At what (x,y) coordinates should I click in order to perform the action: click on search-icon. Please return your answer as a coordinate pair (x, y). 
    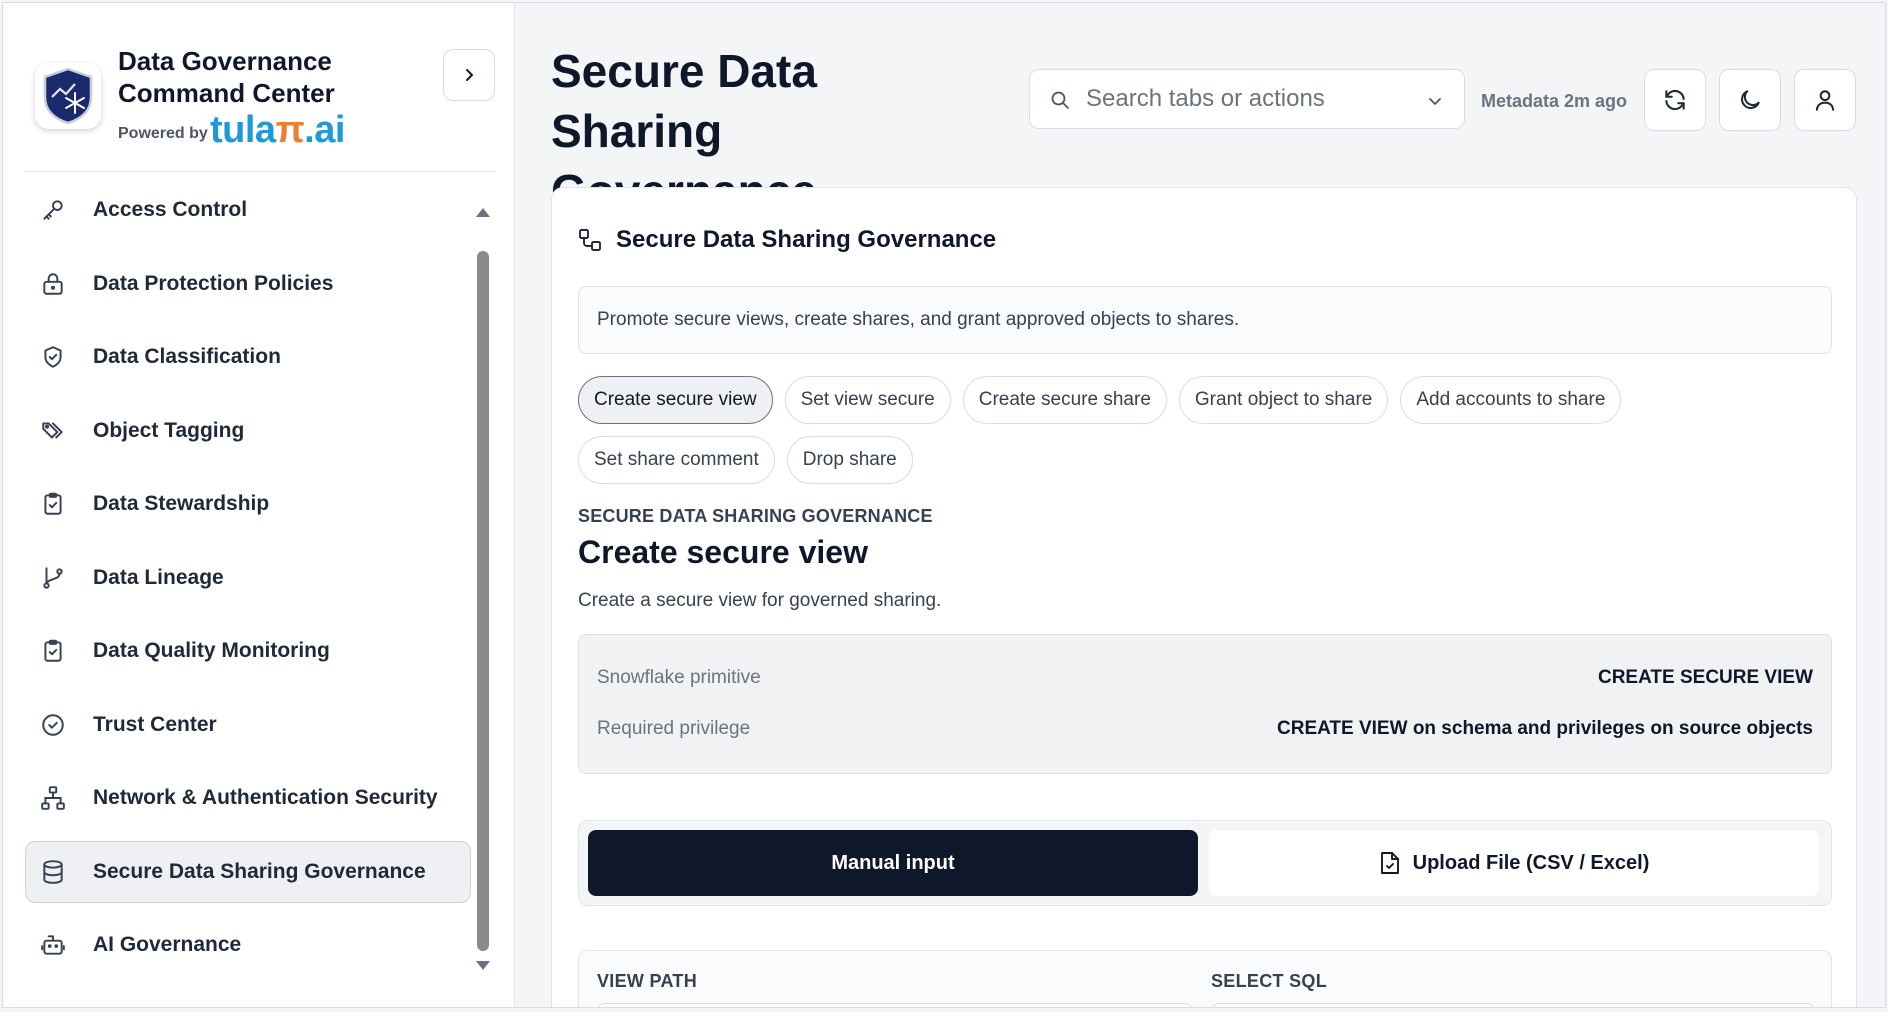
    Looking at the image, I should click on (1060, 100).